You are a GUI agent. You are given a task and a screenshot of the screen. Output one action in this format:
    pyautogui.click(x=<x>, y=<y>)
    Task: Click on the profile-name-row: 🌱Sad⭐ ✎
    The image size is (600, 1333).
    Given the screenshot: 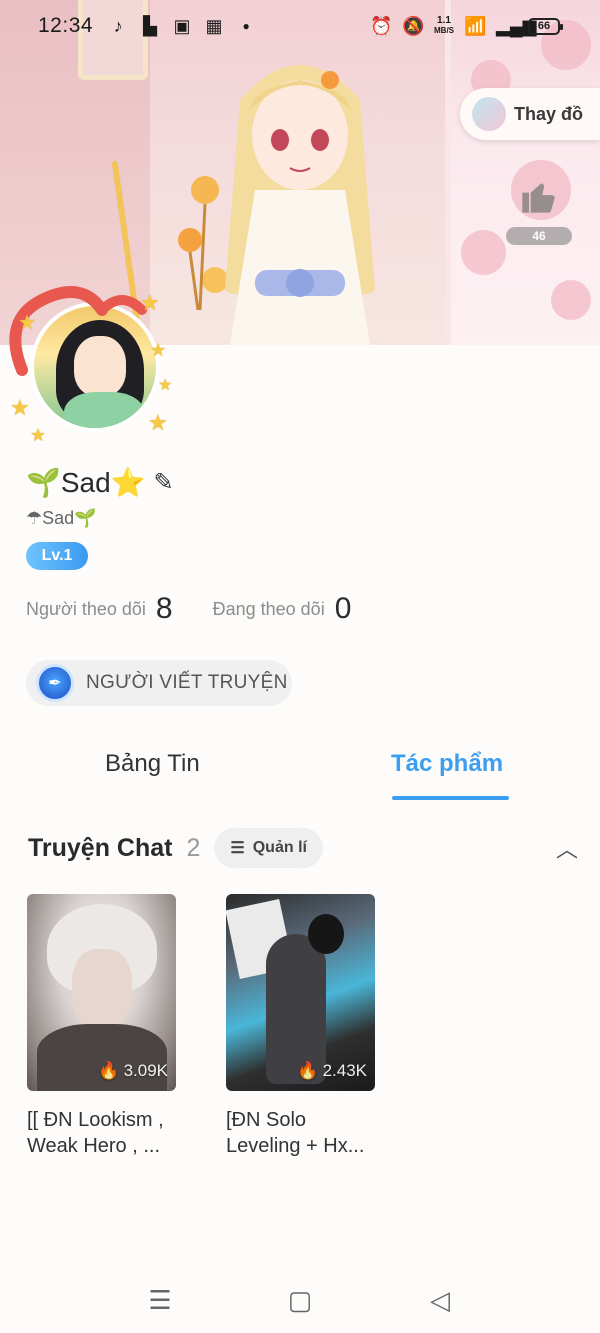 What is the action you would take?
    pyautogui.click(x=100, y=482)
    